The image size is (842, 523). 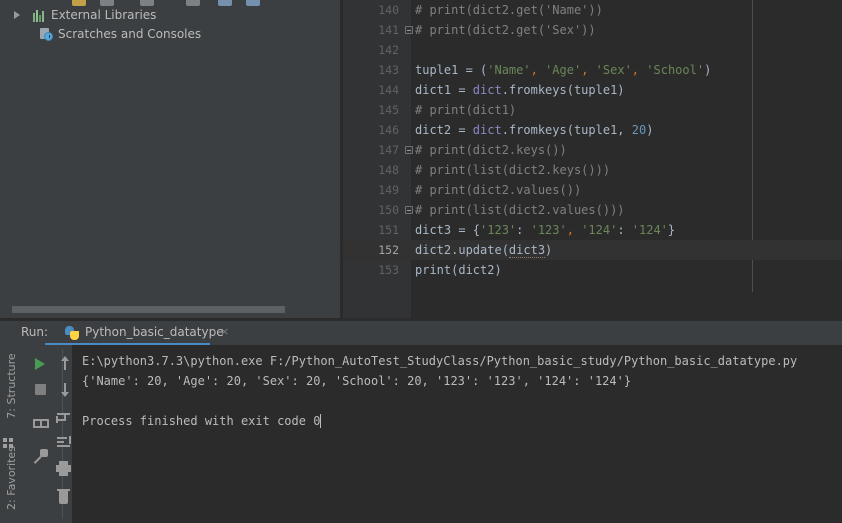 I want to click on run-label: Run:, so click(x=35, y=332).